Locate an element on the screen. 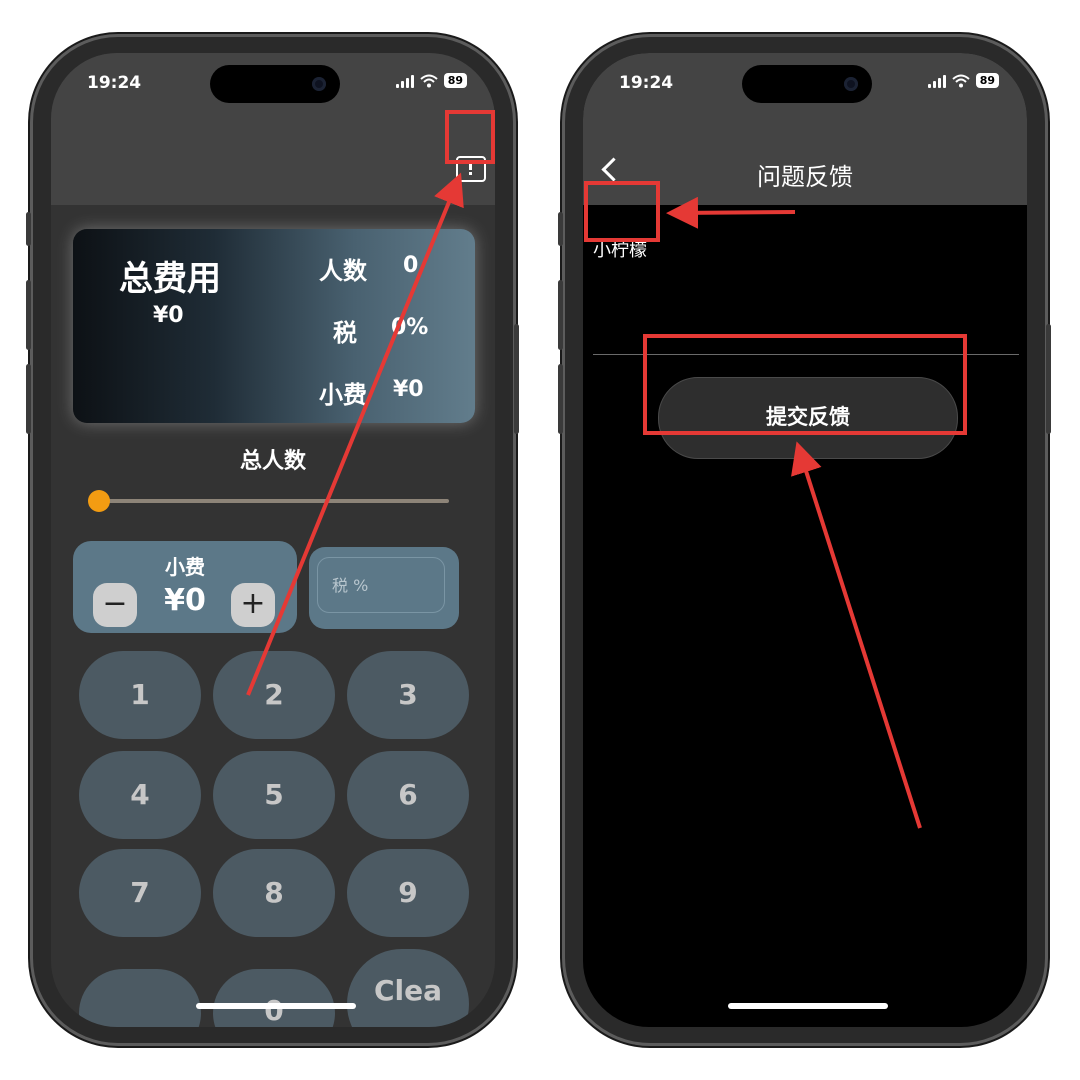 The height and width of the screenshot is (1080, 1080). key-5: 5 is located at coordinates (274, 795).